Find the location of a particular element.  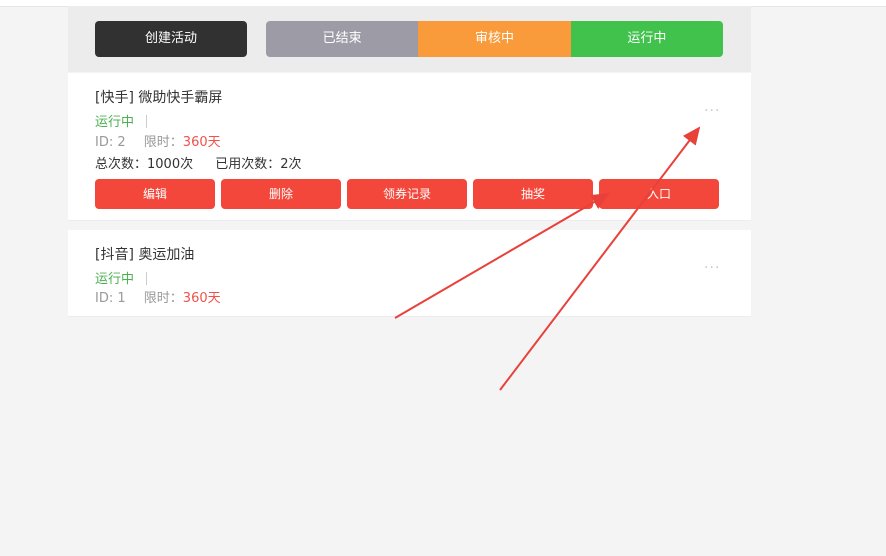

tab-ended: 已结束 is located at coordinates (342, 39).